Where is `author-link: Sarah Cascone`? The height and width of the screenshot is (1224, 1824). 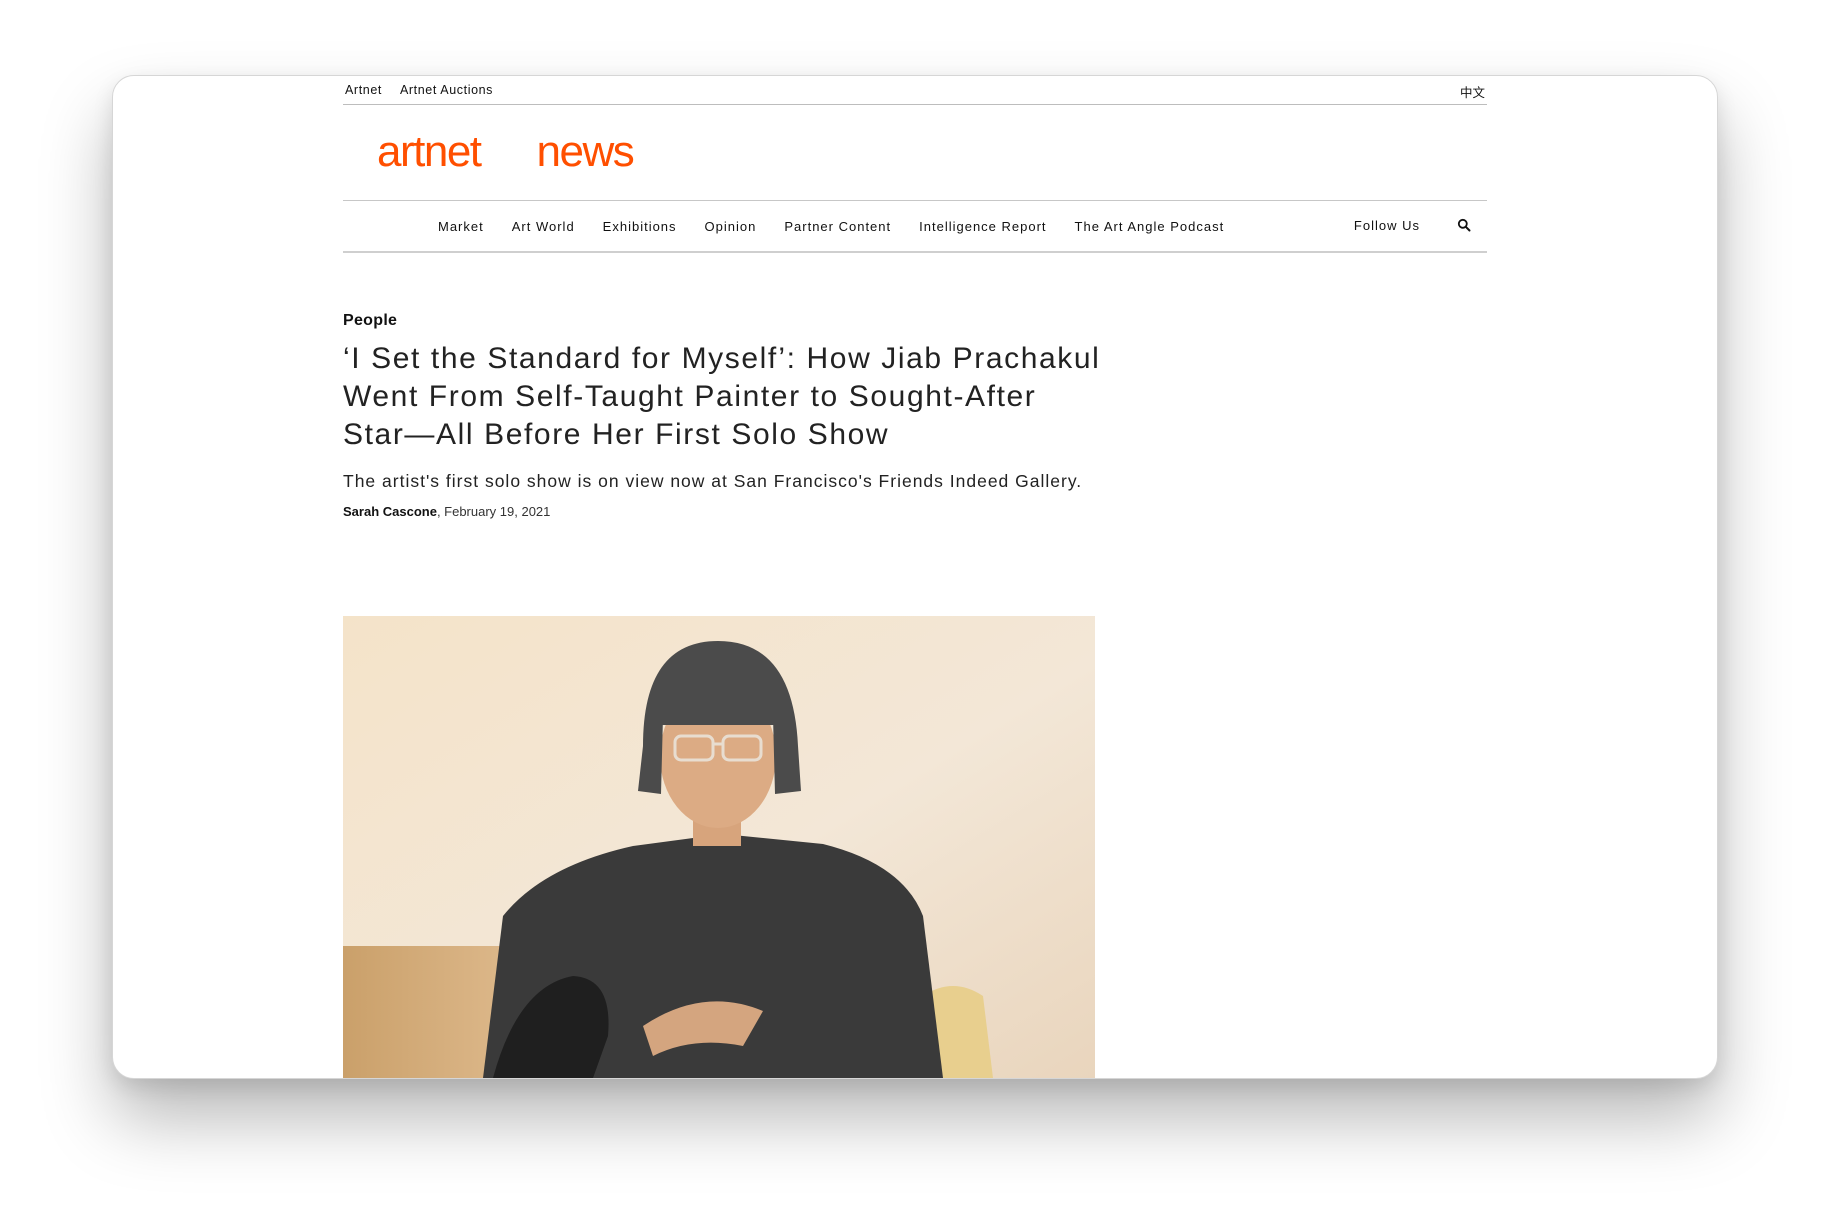
author-link: Sarah Cascone is located at coordinates (390, 511).